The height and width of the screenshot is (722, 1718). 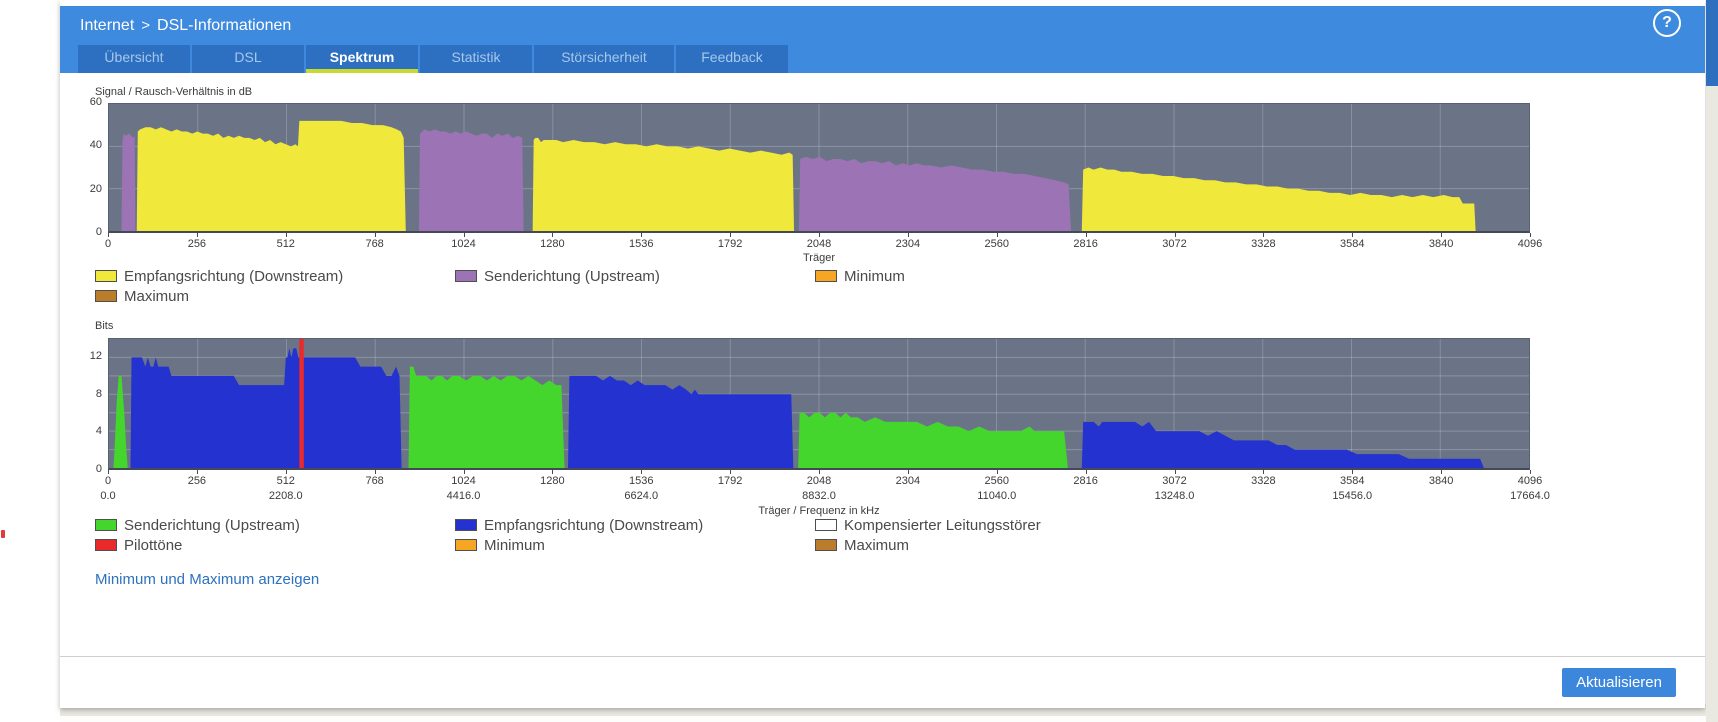 I want to click on legend-item: Pilottöne, so click(x=138, y=545).